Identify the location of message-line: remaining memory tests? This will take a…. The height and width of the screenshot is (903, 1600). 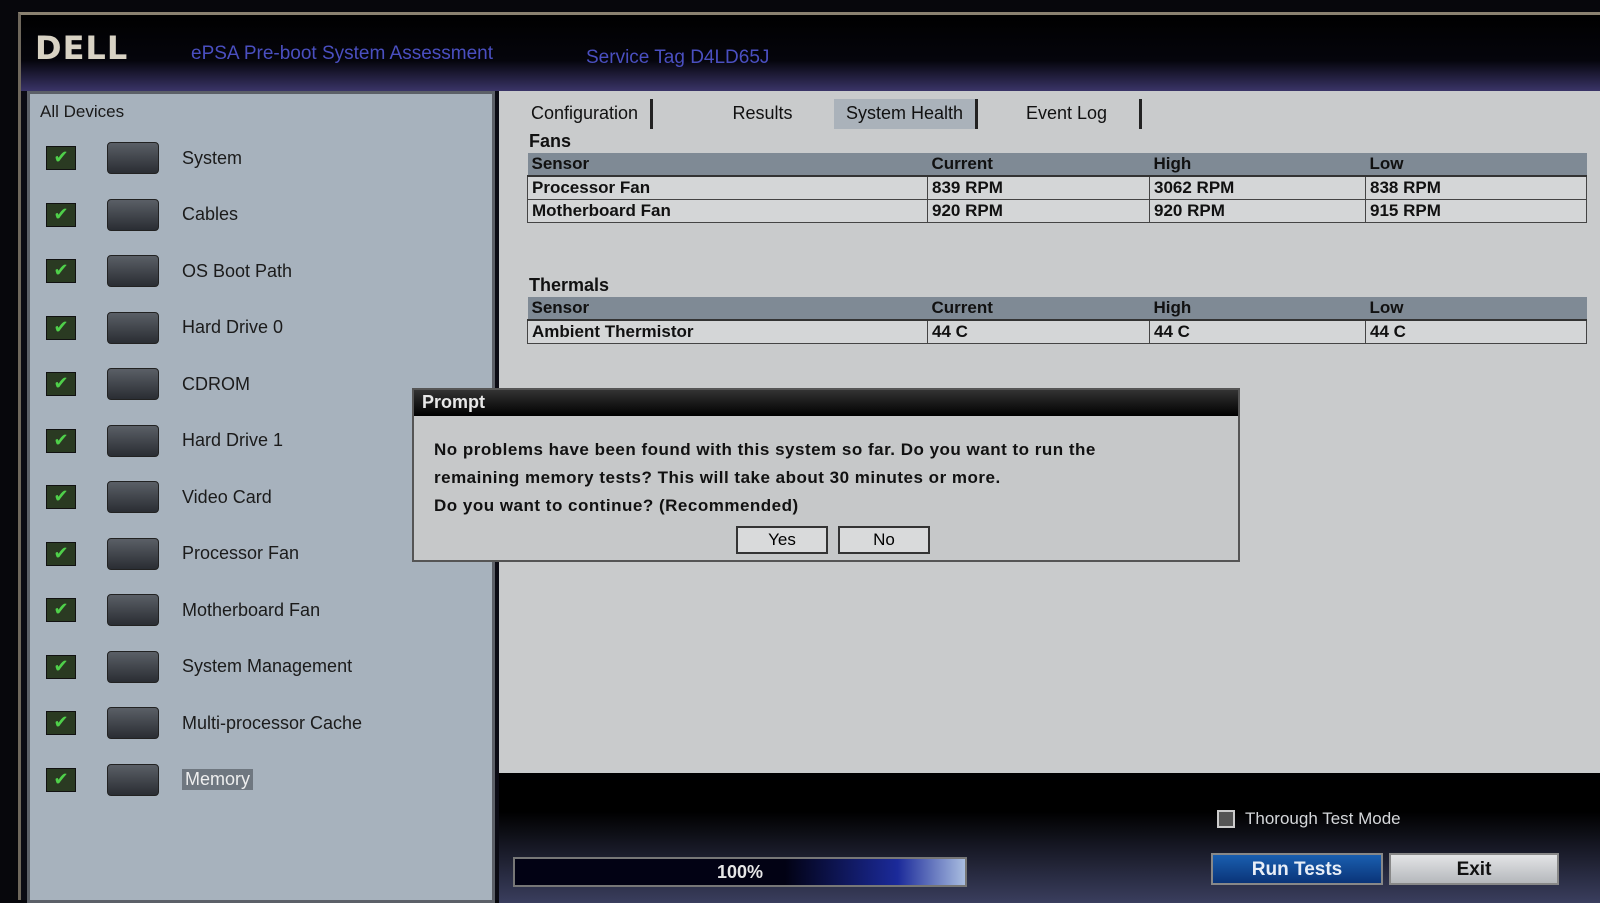
(717, 477).